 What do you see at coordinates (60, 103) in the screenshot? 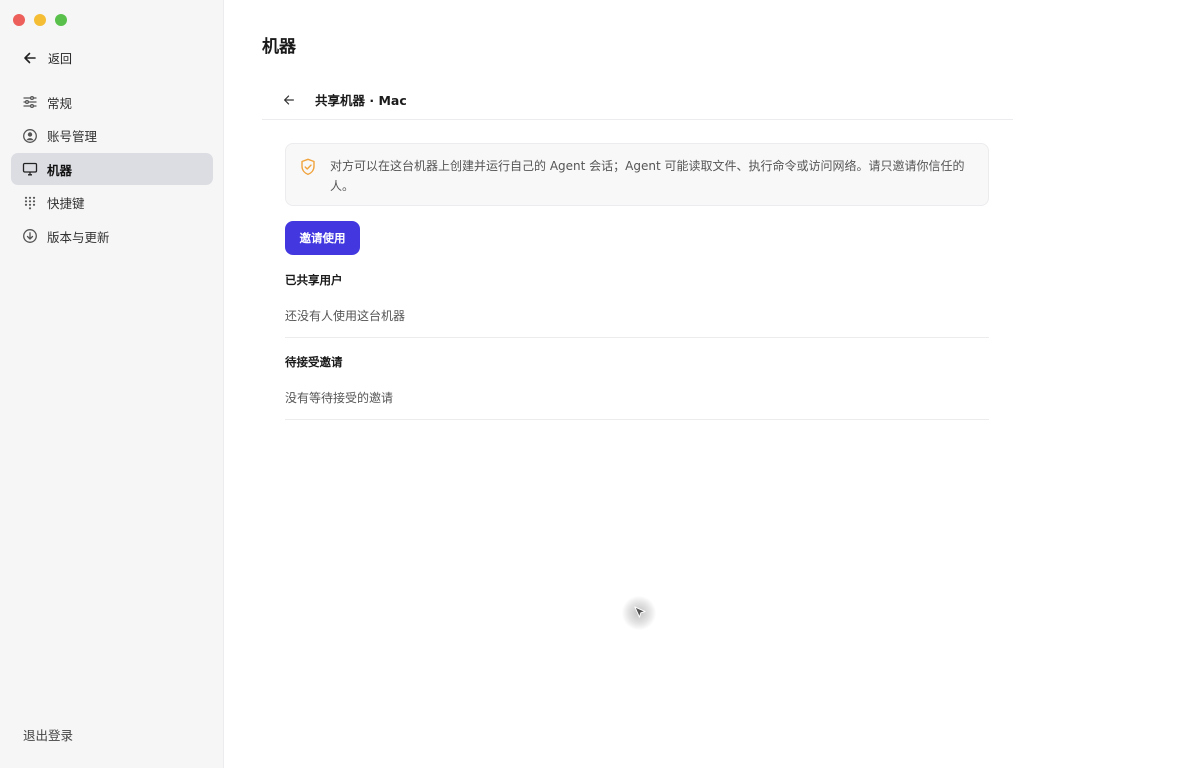
I see `sidebar-item-label: 常规` at bounding box center [60, 103].